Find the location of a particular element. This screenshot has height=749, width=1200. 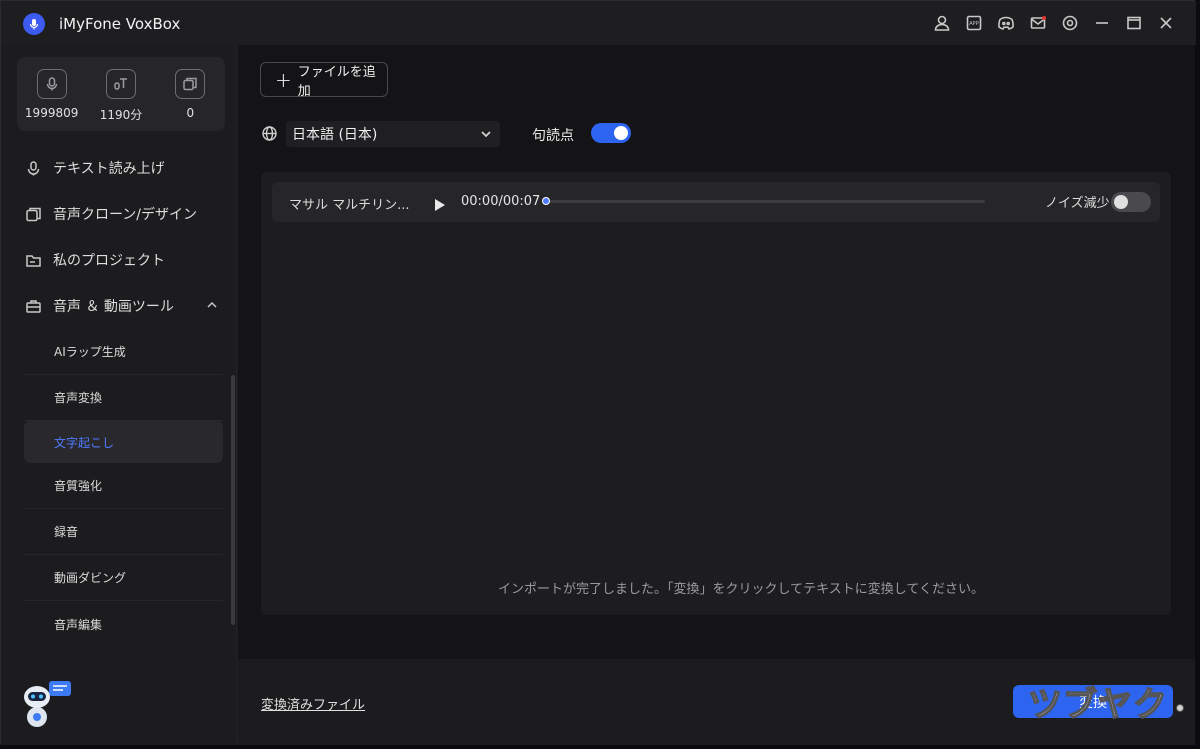

stat-value: 1190分 is located at coordinates (121, 115).